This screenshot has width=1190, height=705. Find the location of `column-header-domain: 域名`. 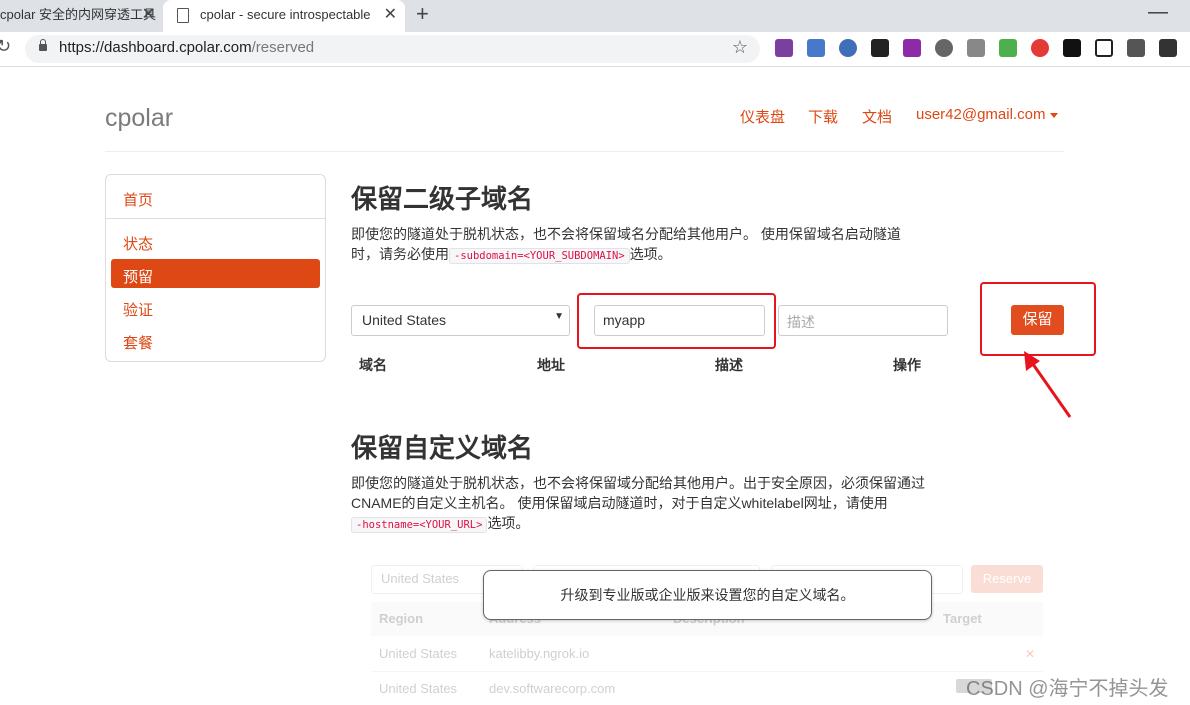

column-header-domain: 域名 is located at coordinates (373, 365).